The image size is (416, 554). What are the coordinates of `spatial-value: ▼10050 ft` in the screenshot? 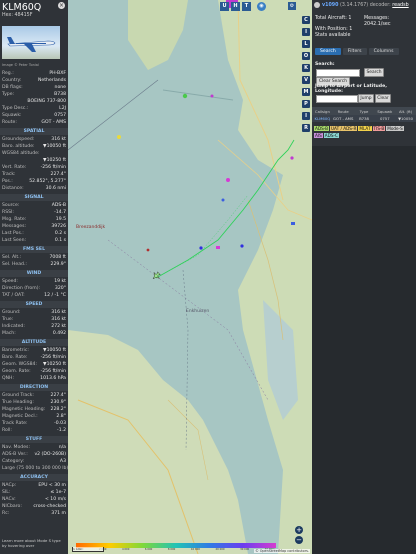 It's located at (54, 146).